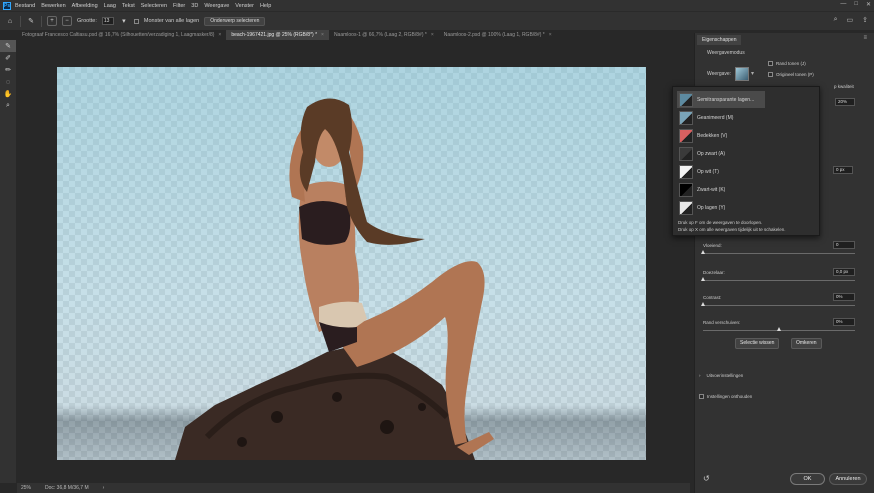  Describe the element at coordinates (128, 6) in the screenshot. I see `menu-tekst: Tekst` at that location.